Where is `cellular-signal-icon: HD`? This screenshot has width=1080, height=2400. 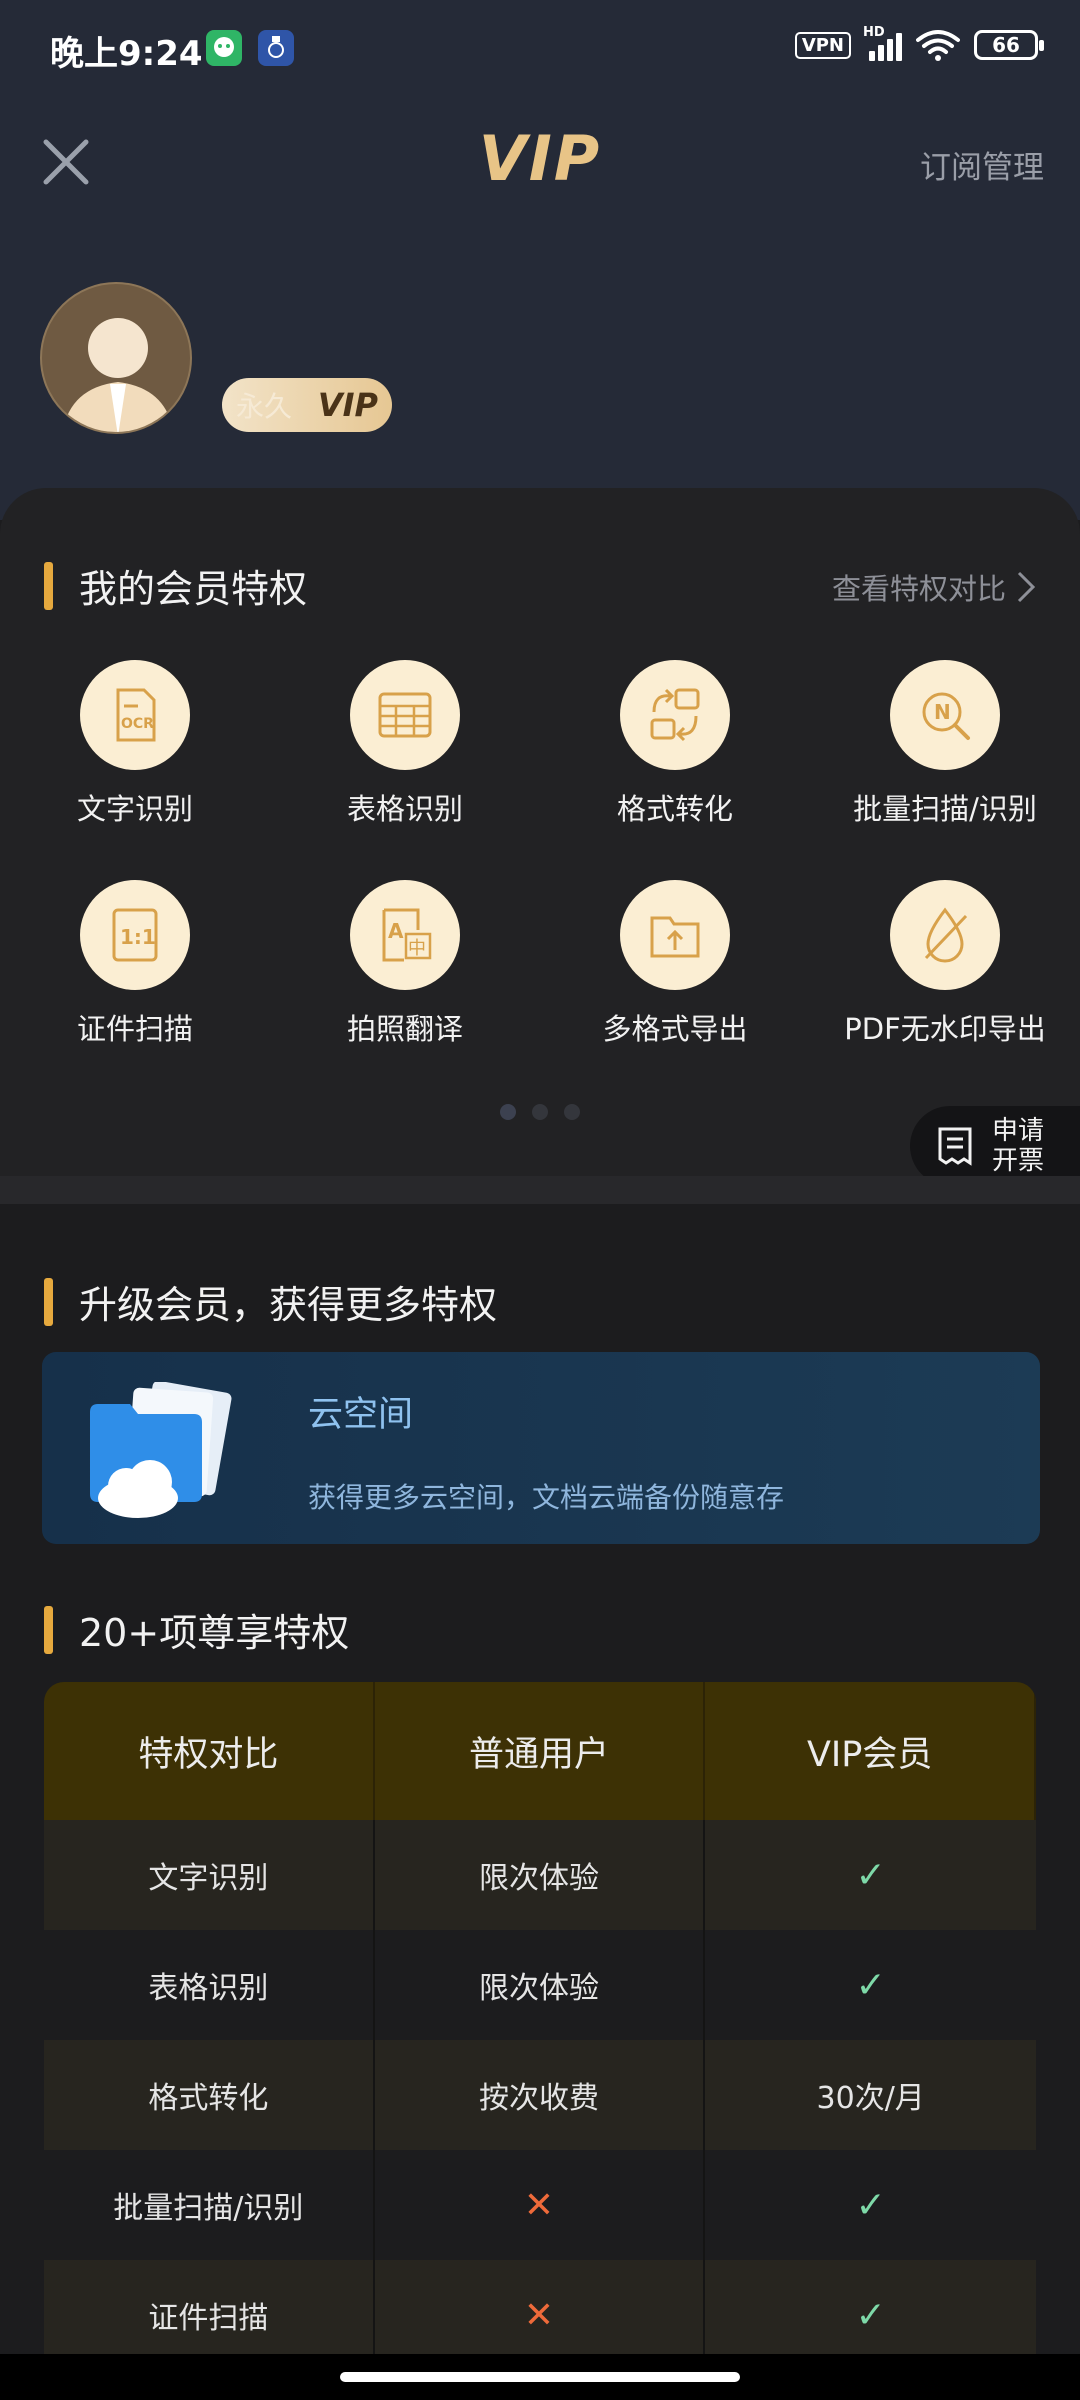
cellular-signal-icon: HD is located at coordinates (882, 43).